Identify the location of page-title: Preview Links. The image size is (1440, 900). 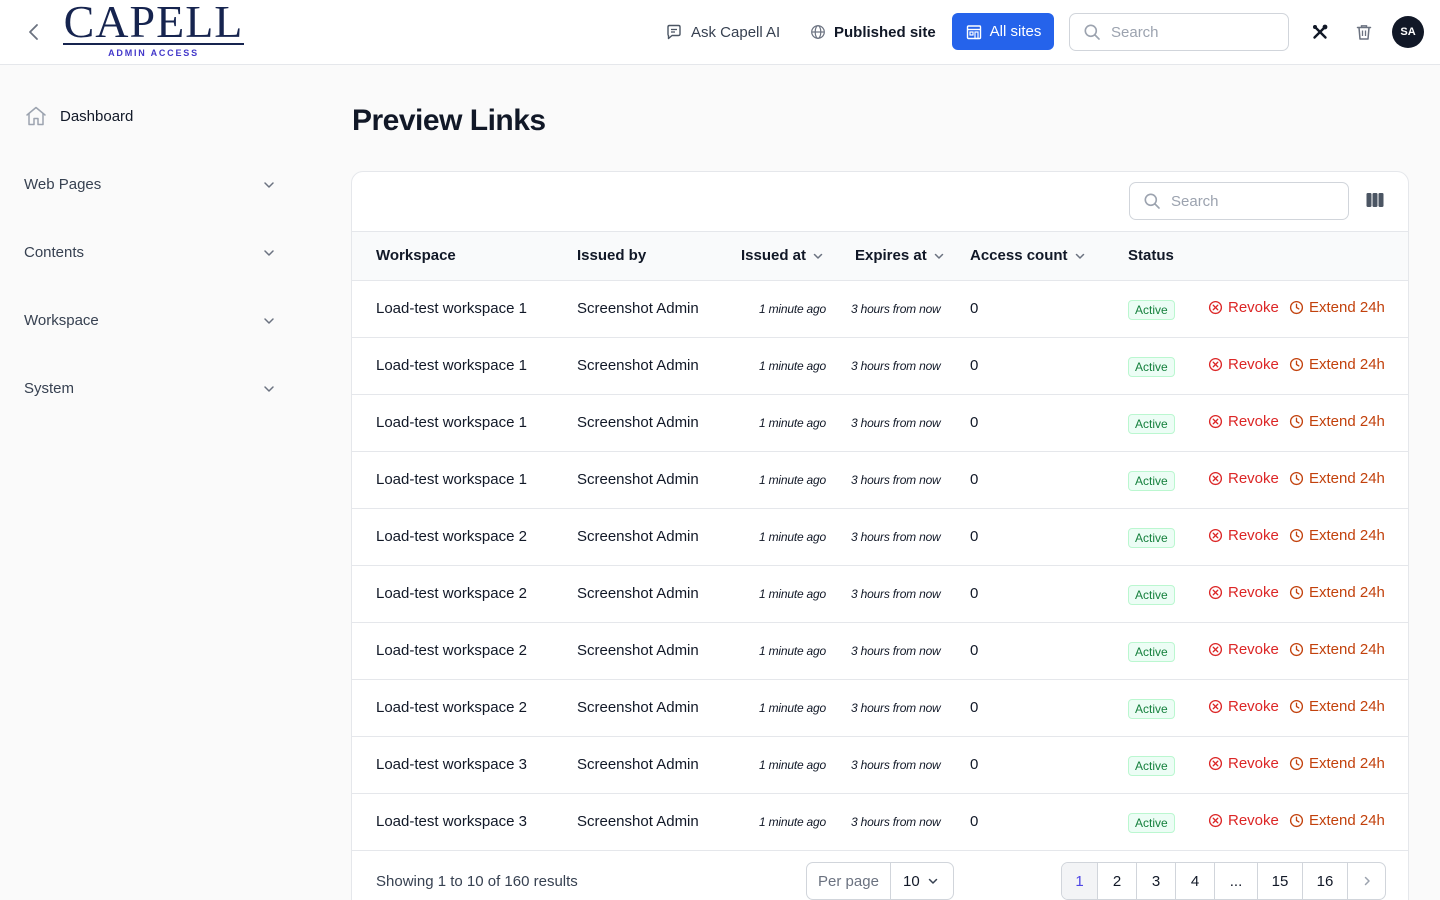
(449, 120).